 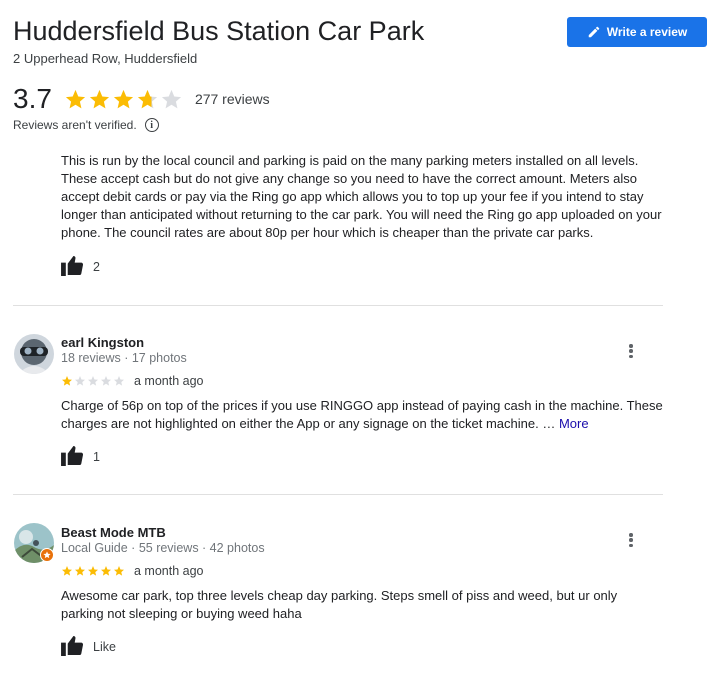 What do you see at coordinates (163, 548) in the screenshot?
I see `reviewer-meta: Local Guide · 55 reviews · 42 photos` at bounding box center [163, 548].